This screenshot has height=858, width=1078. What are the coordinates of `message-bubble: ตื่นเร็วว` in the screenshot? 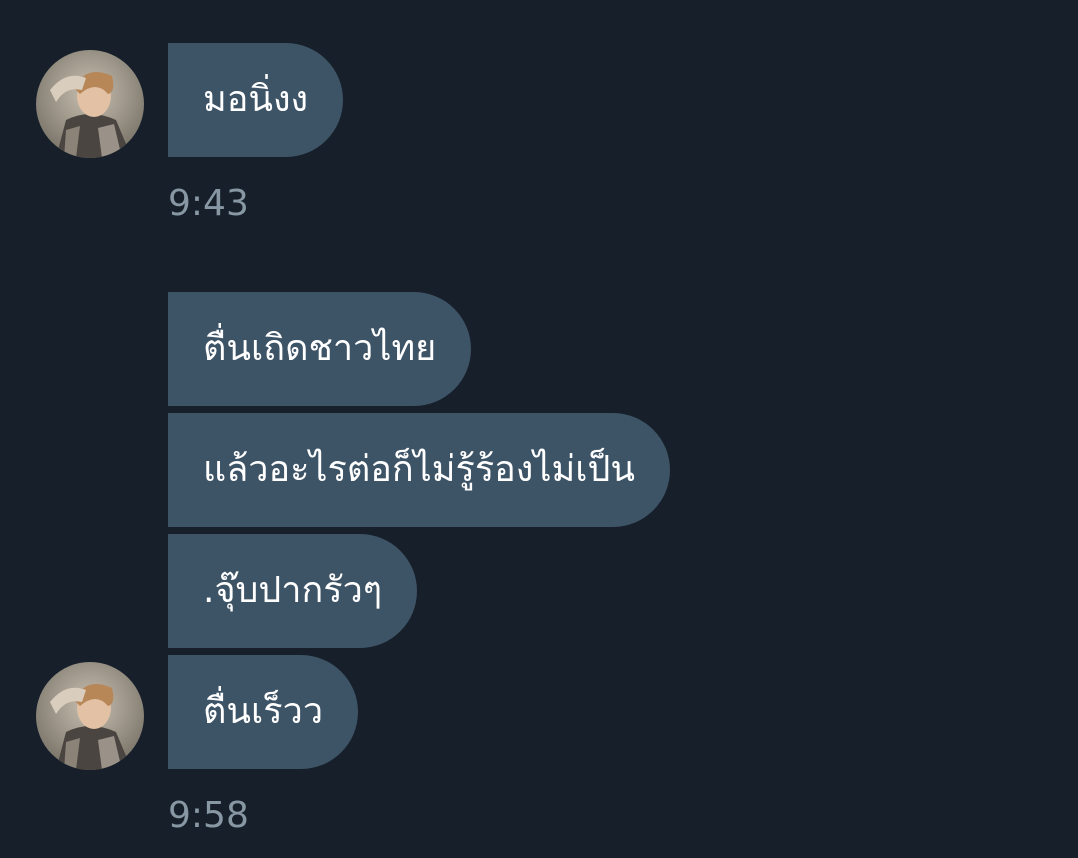 It's located at (263, 712).